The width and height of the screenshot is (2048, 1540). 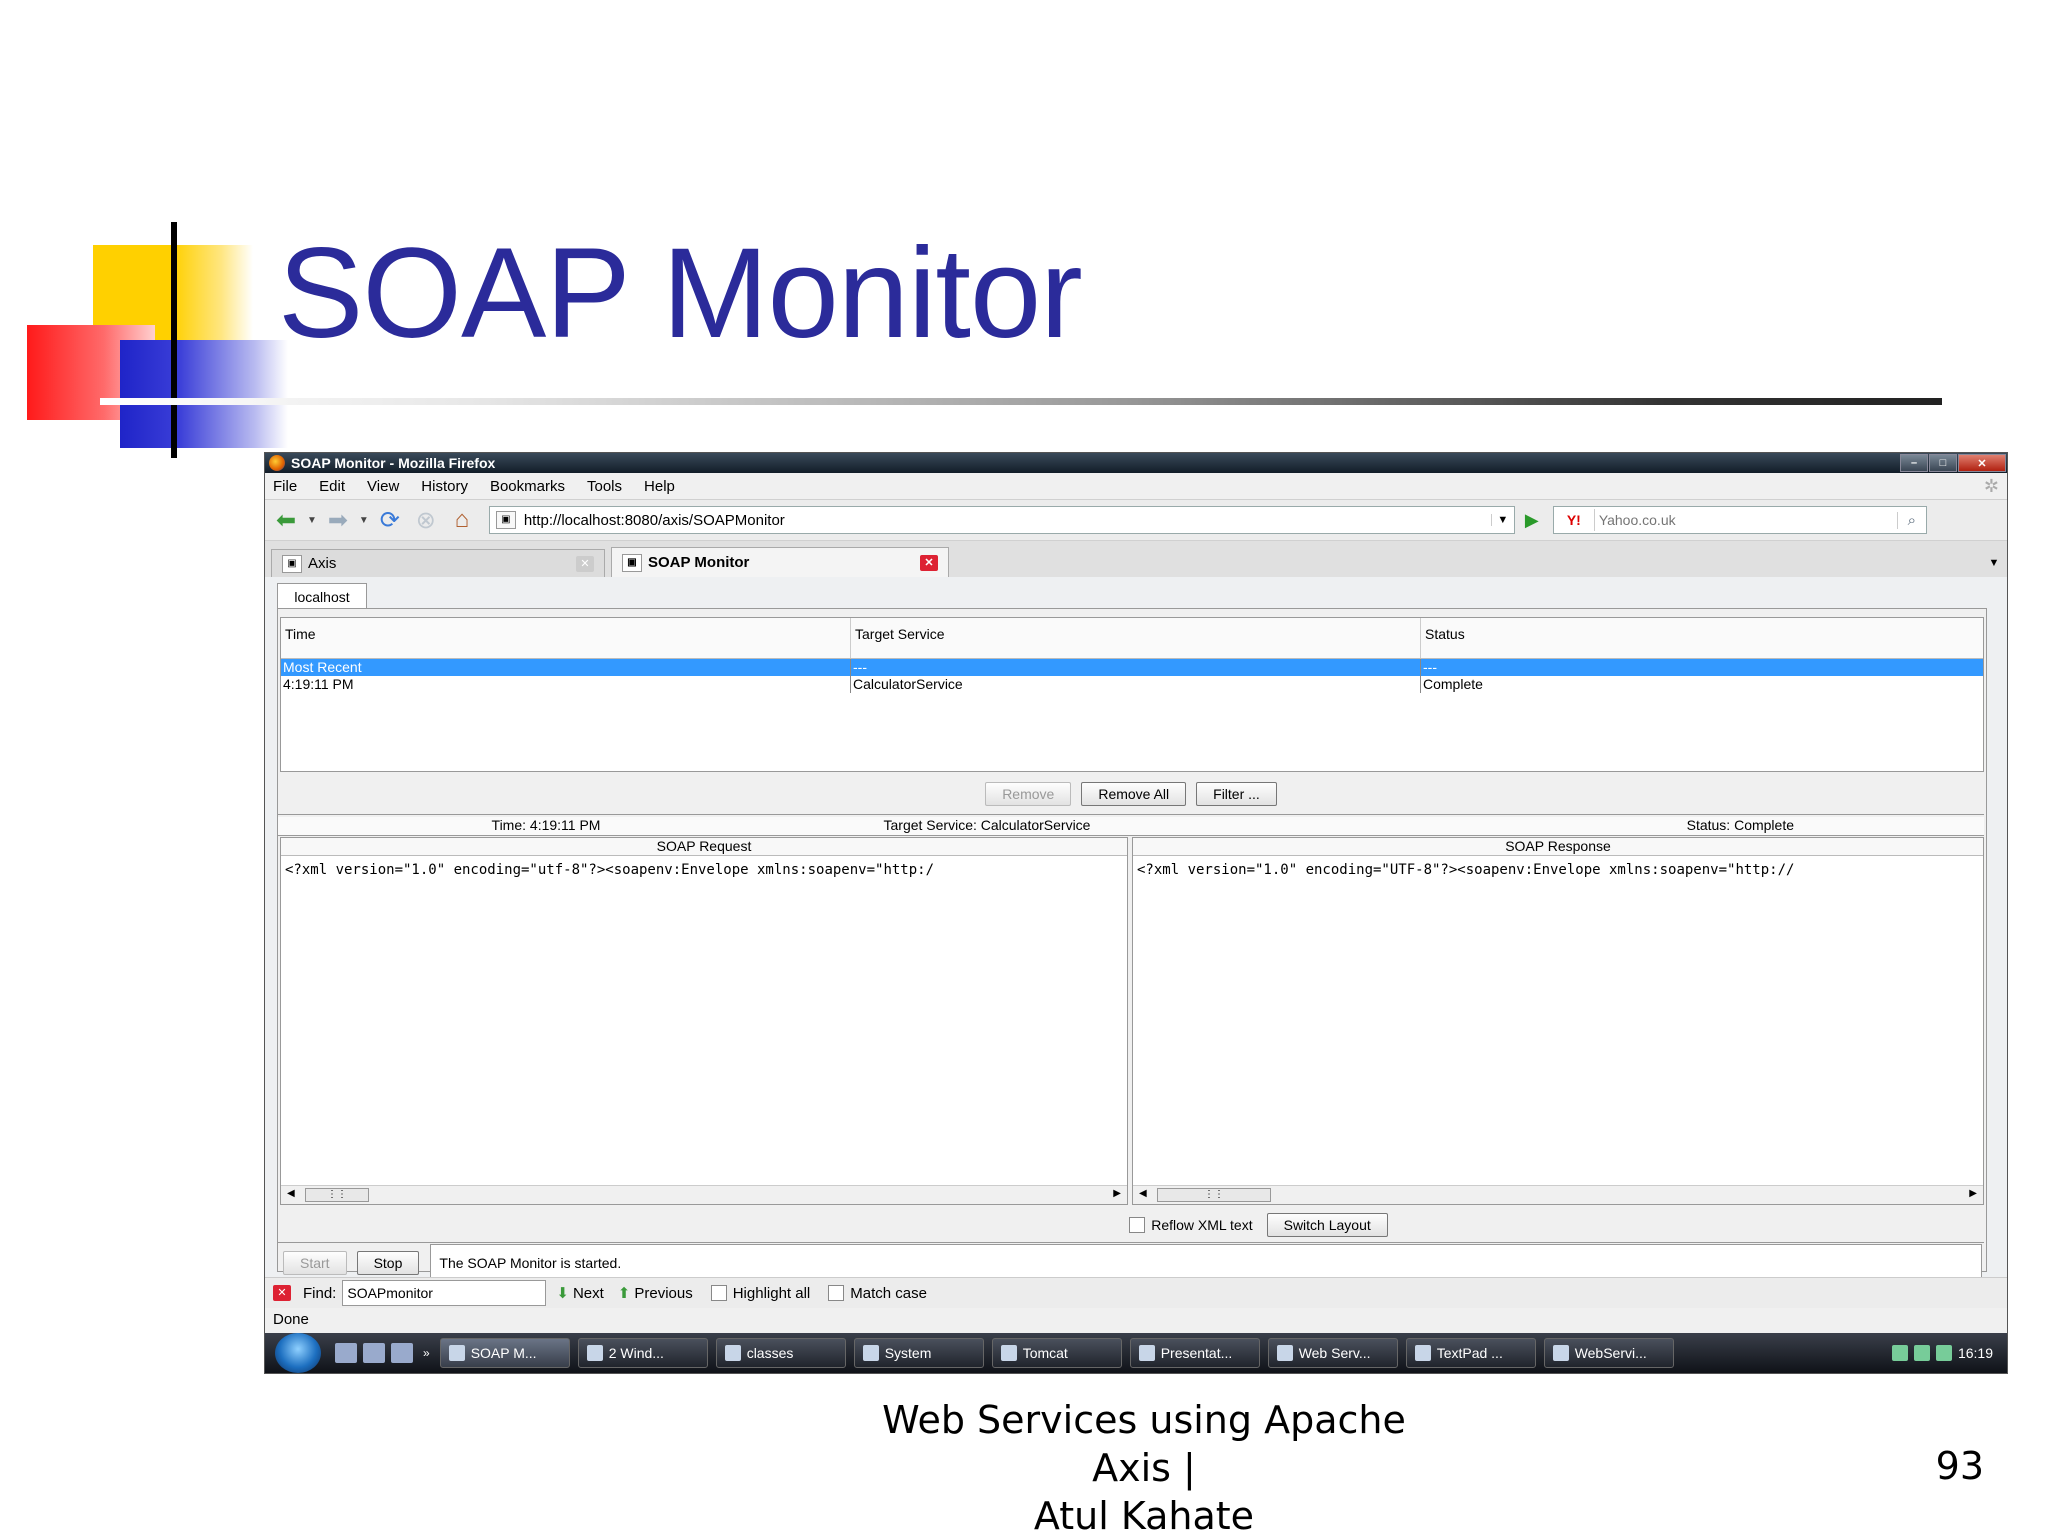 What do you see at coordinates (286, 520) in the screenshot?
I see `back-arrow-icon: ⬅` at bounding box center [286, 520].